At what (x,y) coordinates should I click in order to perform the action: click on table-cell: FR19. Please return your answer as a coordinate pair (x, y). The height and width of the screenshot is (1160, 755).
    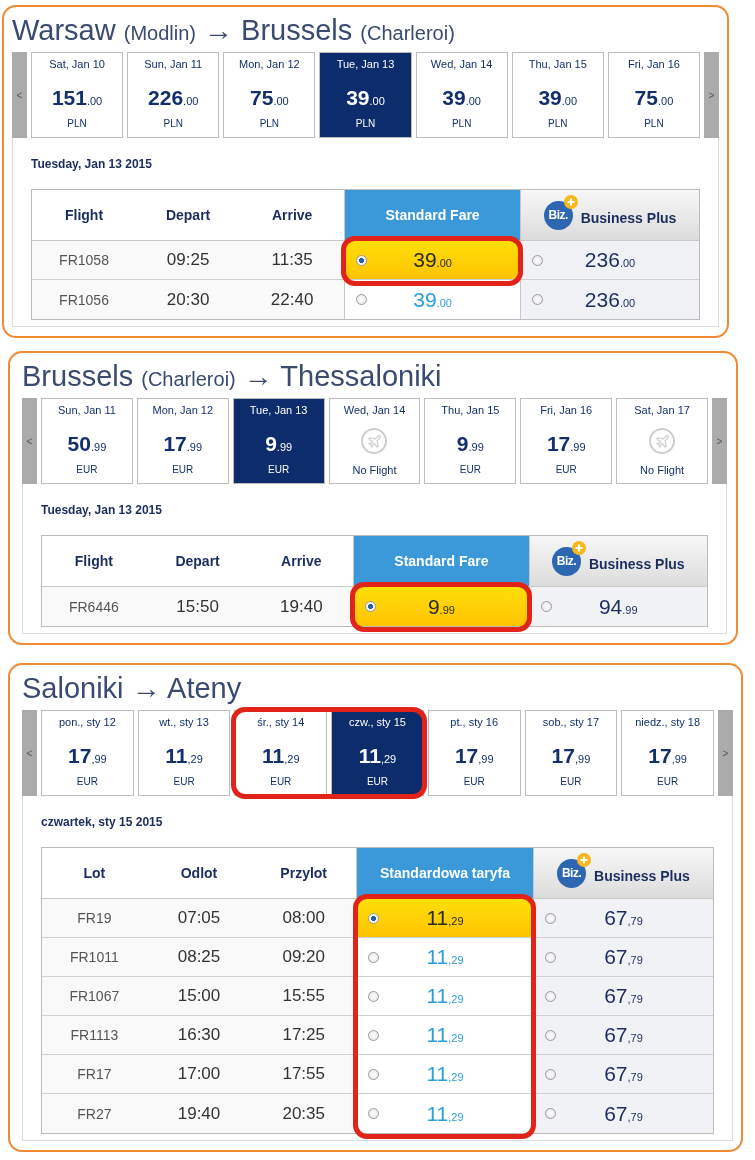
    Looking at the image, I should click on (94, 918).